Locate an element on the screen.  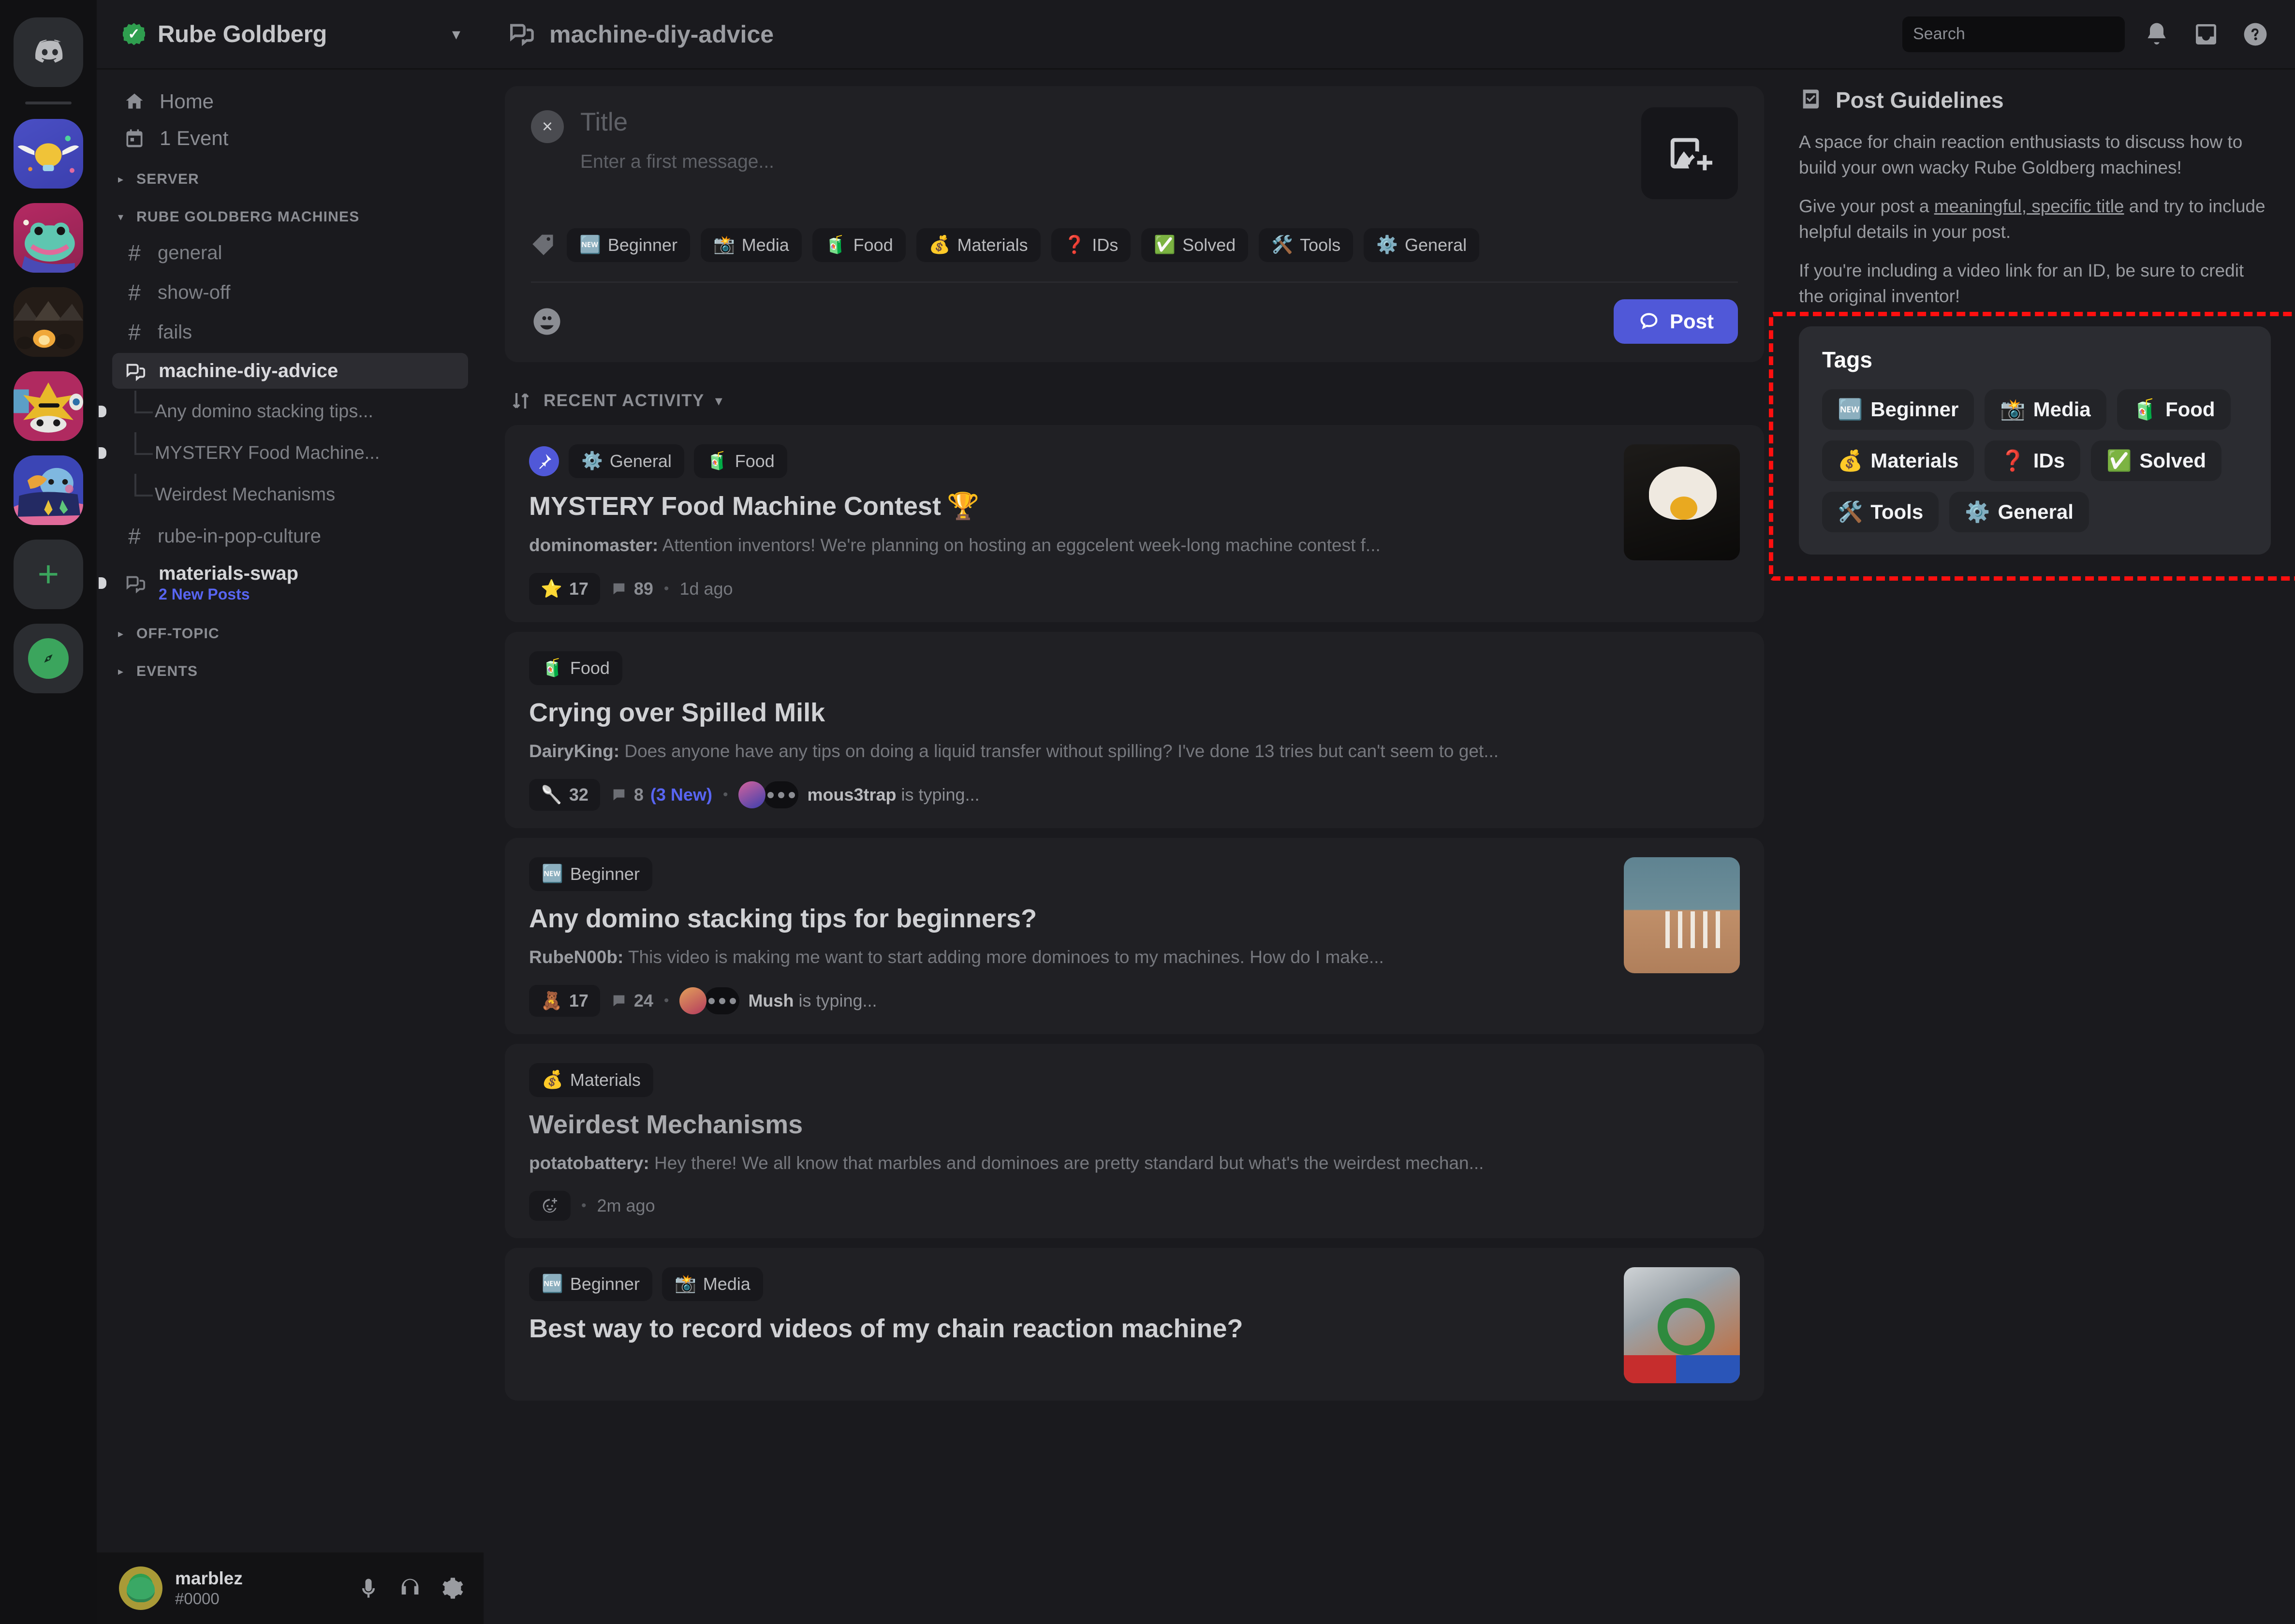
sidebar-channel-show-off: # show-off is located at coordinates (290, 293).